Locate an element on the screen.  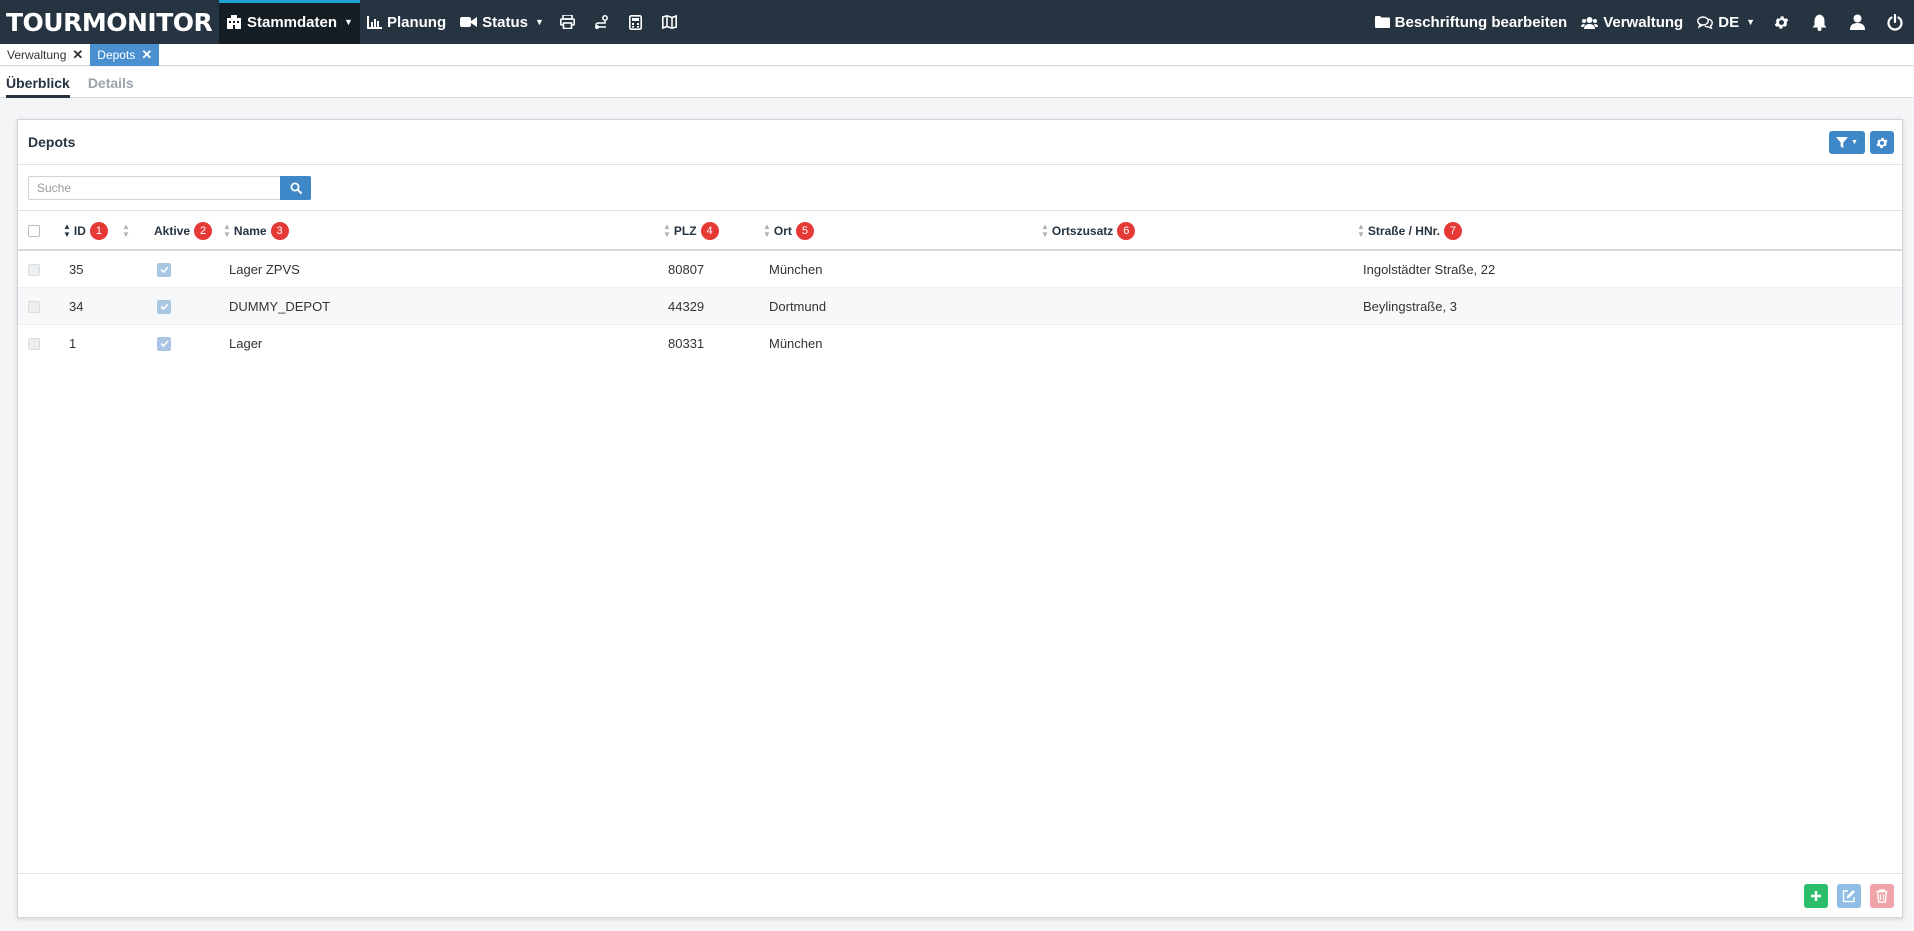
power-icon is located at coordinates (1895, 22).